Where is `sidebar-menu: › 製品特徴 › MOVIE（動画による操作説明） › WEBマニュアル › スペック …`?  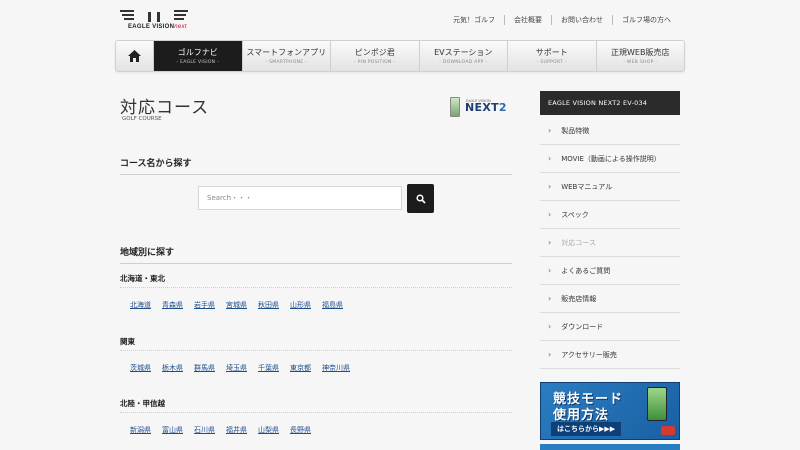 sidebar-menu: › 製品特徴 › MOVIE（動画による操作説明） › WEBマニュアル › スペック … is located at coordinates (610, 243).